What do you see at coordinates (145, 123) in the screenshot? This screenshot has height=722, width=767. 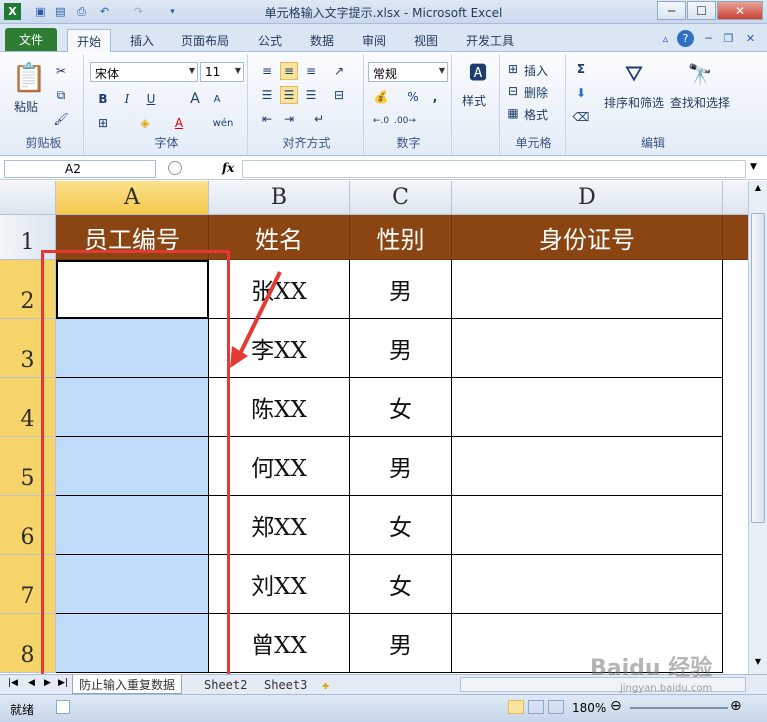 I see `fill-color-icon: ◈` at bounding box center [145, 123].